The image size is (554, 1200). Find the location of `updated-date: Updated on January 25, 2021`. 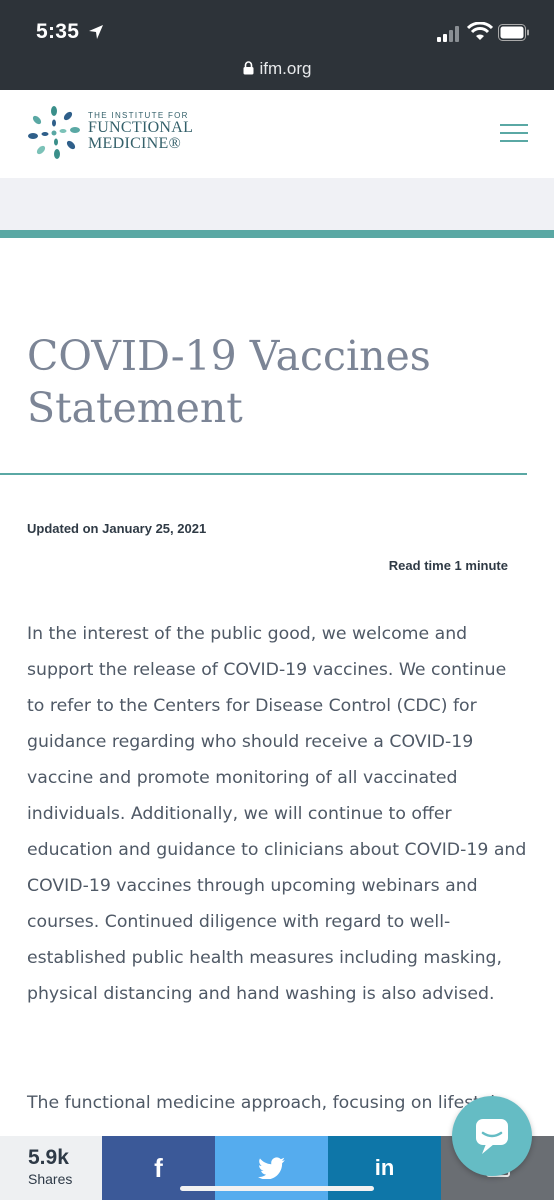

updated-date: Updated on January 25, 2021 is located at coordinates (117, 528).